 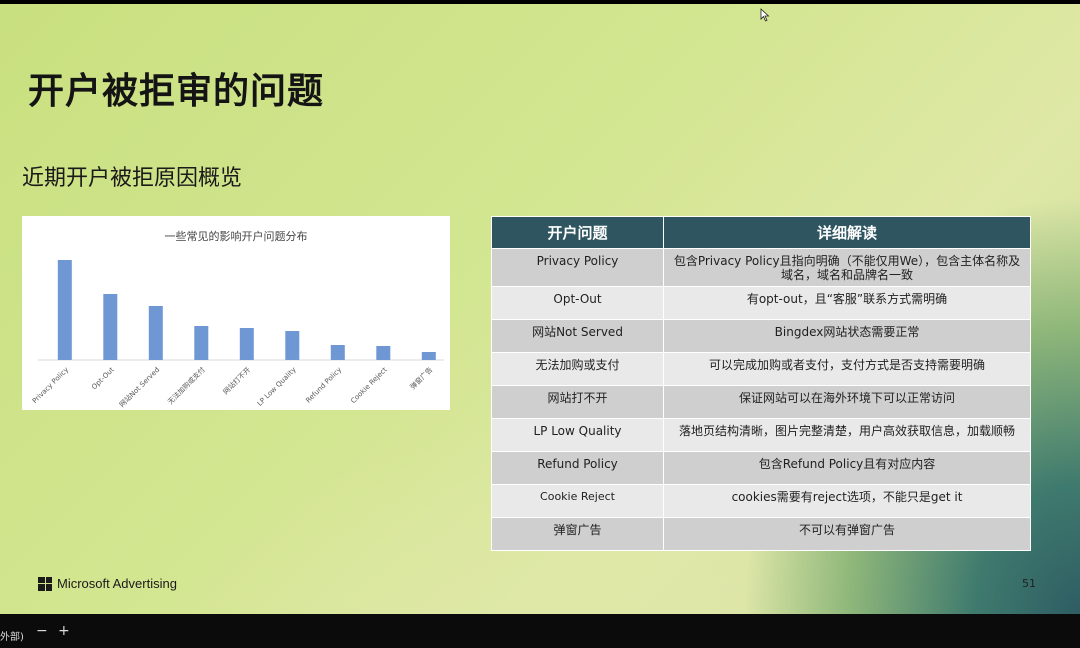 I want to click on detail-cell: 落地页结构清晰，图片完整清楚，用户高效获取信息，加载顺畅, so click(x=847, y=435).